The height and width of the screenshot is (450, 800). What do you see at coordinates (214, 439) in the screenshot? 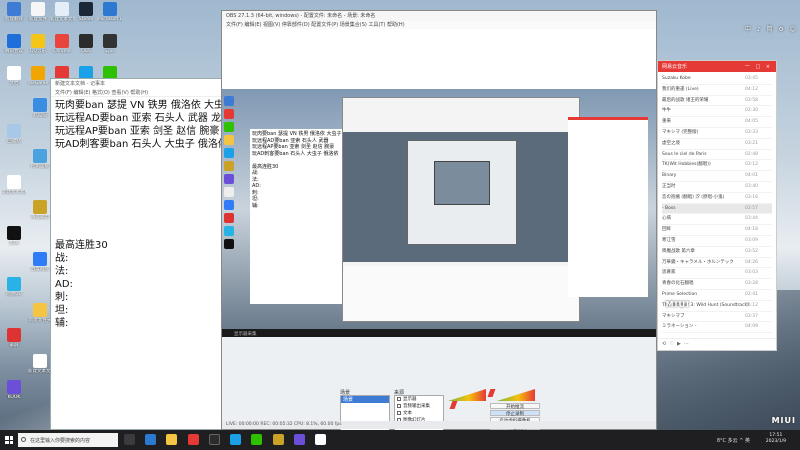
I see `obs-app-icon` at bounding box center [214, 439].